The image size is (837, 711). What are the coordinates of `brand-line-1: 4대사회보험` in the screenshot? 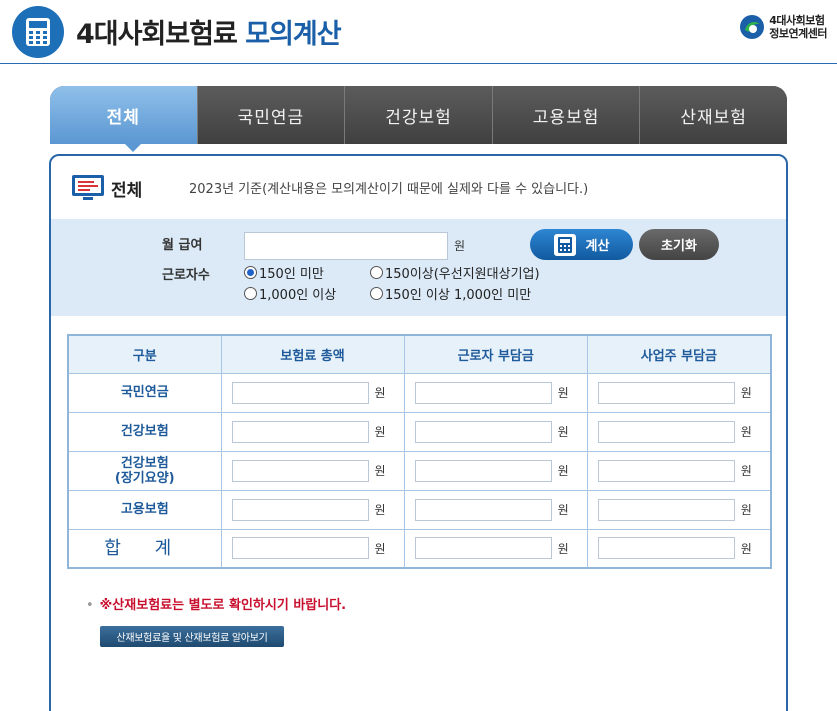 It's located at (797, 20).